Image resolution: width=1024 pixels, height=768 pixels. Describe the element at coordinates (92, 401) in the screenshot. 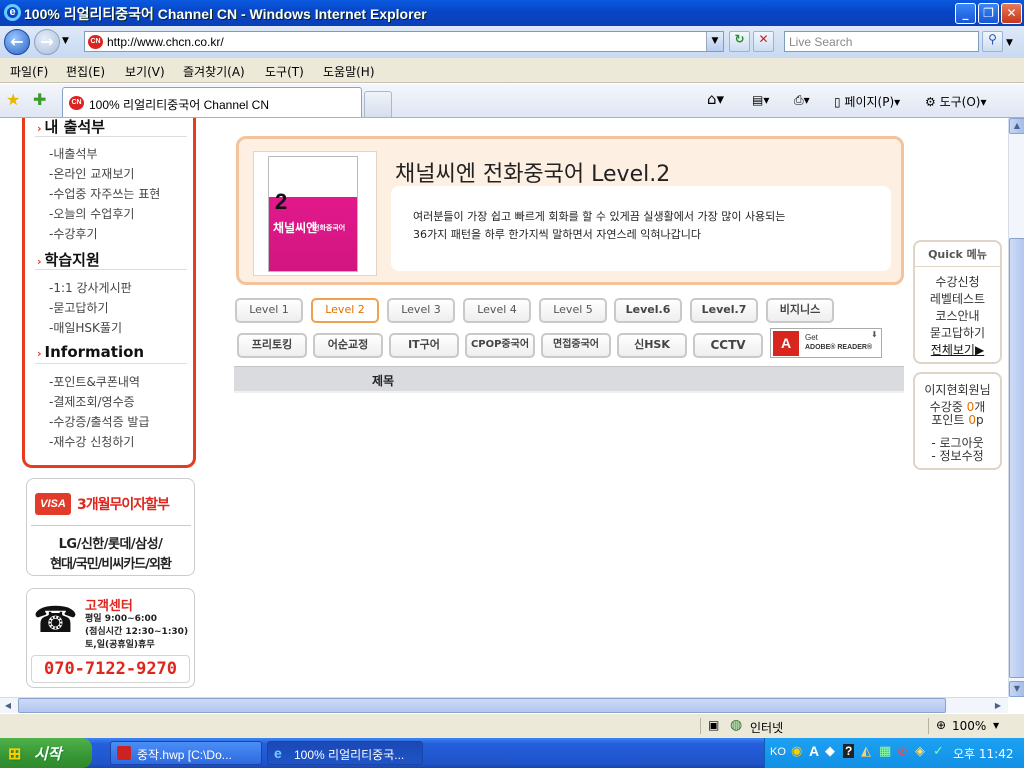

I see `sidebar-item-payment-receipt: -결제조회/영수증` at that location.